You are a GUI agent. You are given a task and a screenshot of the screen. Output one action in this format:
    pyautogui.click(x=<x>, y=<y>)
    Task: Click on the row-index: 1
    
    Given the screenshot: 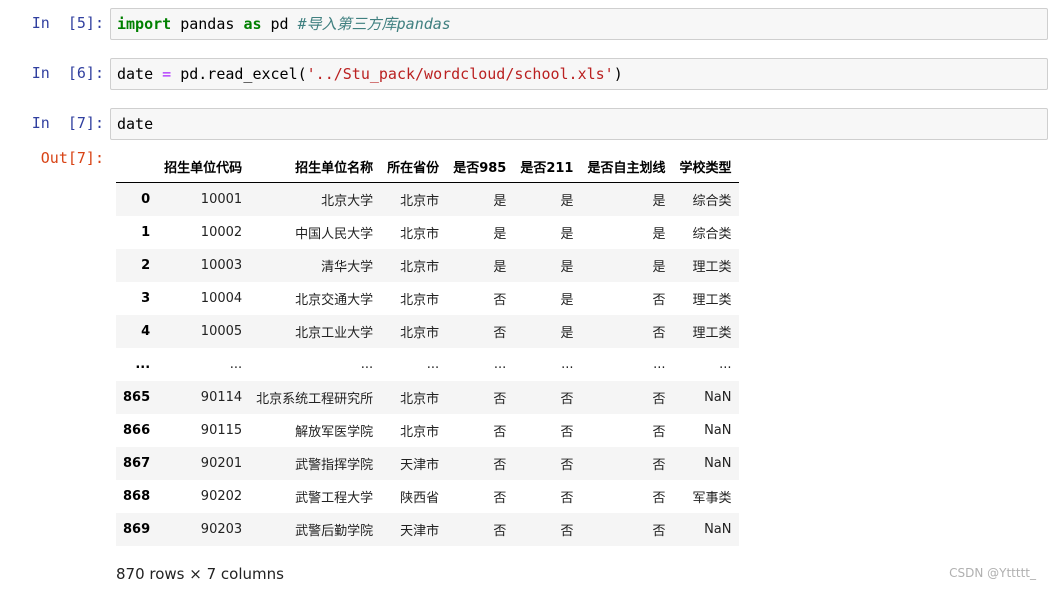 What is the action you would take?
    pyautogui.click(x=146, y=232)
    